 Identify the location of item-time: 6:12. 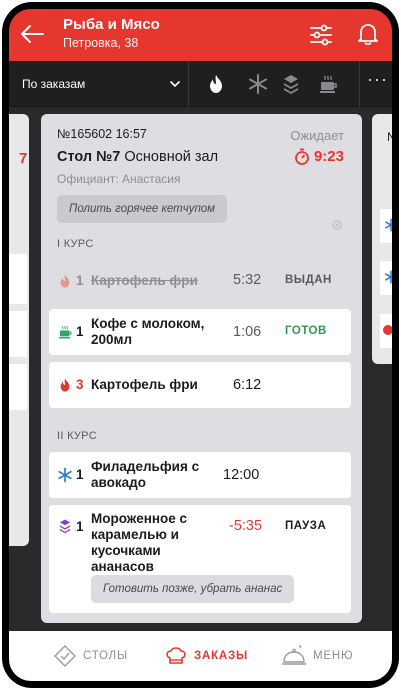
(247, 385).